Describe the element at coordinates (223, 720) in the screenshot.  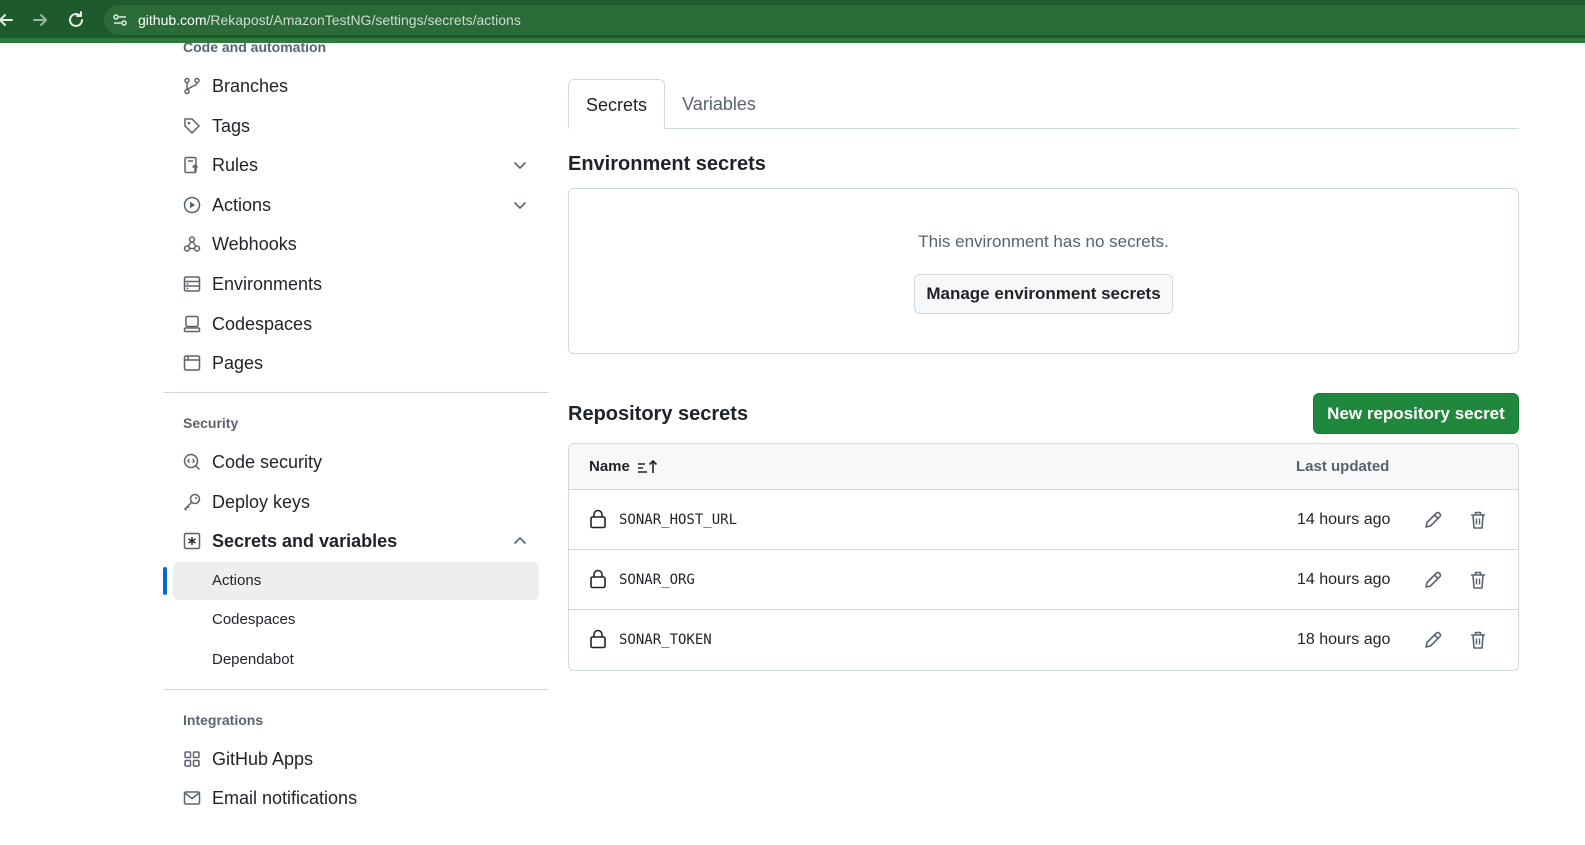
I see `sidebar-heading-integrations: Integrations` at that location.